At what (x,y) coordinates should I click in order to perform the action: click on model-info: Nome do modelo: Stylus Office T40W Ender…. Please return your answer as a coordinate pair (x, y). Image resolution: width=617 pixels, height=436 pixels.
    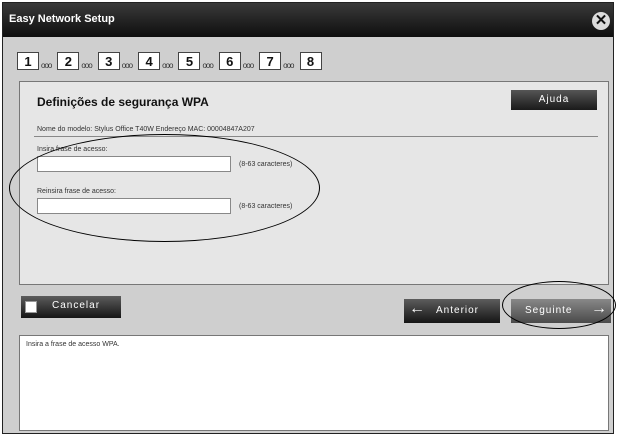
    Looking at the image, I should click on (146, 129).